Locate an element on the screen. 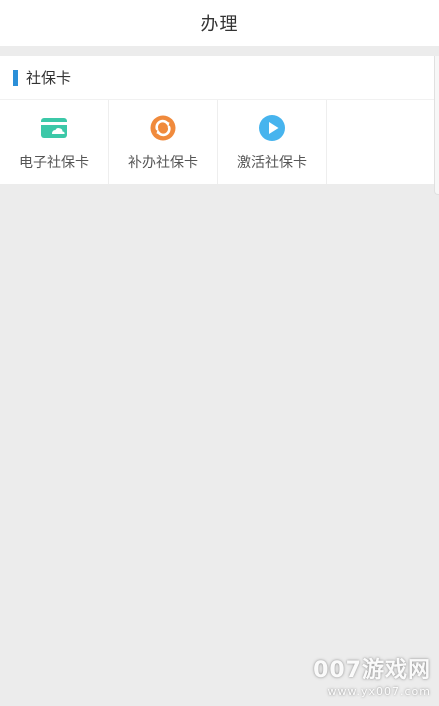 The height and width of the screenshot is (706, 439). watermark-url: www.yx007.com is located at coordinates (379, 691).